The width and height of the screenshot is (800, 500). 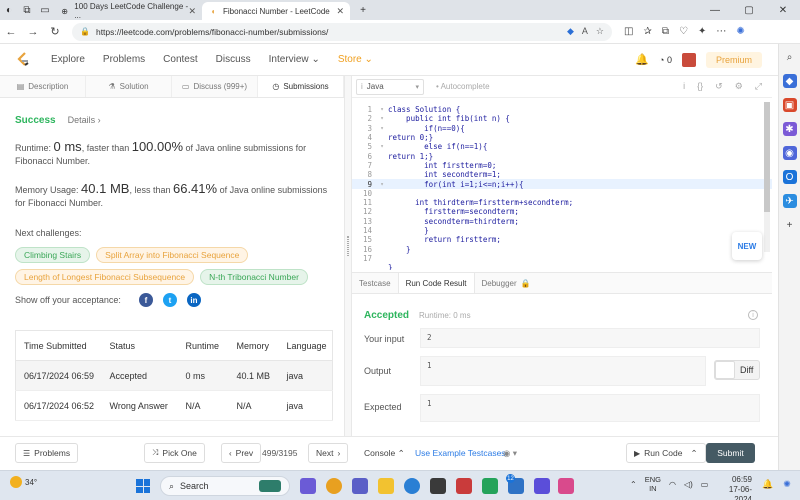 What do you see at coordinates (672, 484) in the screenshot?
I see `wifi-icon: ◠` at bounding box center [672, 484].